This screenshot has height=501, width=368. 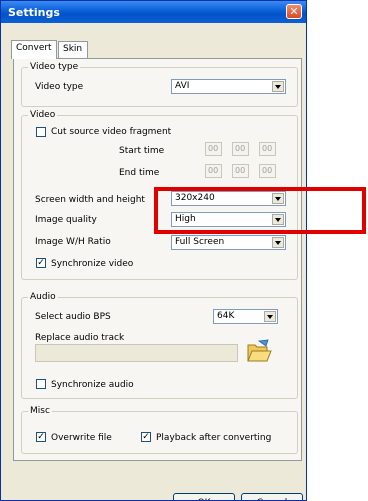 I want to click on open-folder-icon, so click(x=259, y=351).